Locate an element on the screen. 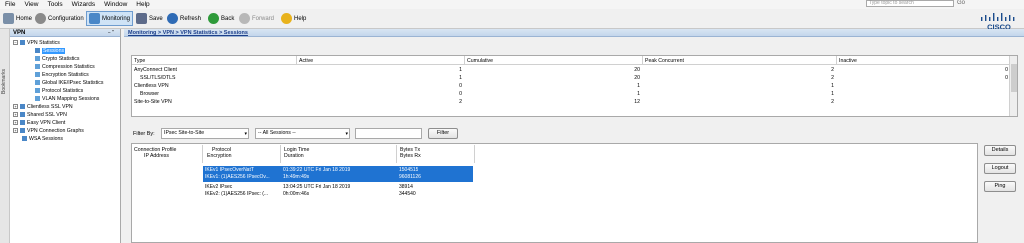 This screenshot has width=1024, height=243. row-bytes-rx: 96081126 is located at coordinates (410, 177).